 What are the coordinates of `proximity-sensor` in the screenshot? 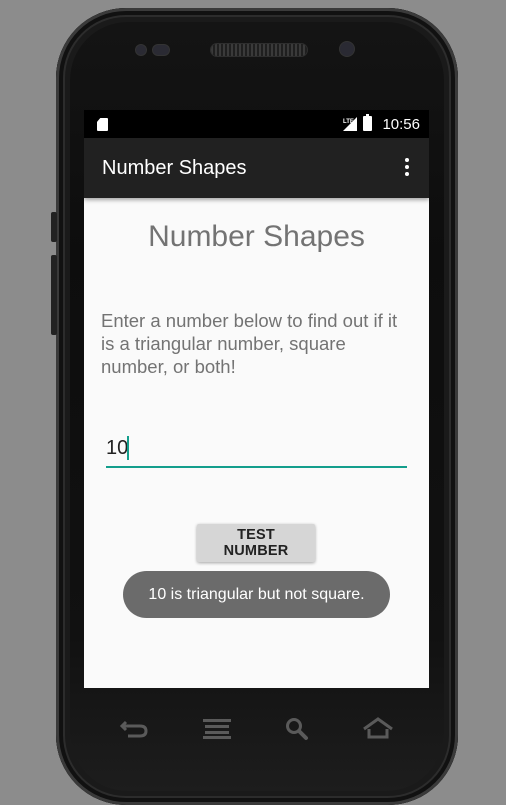 It's located at (141, 50).